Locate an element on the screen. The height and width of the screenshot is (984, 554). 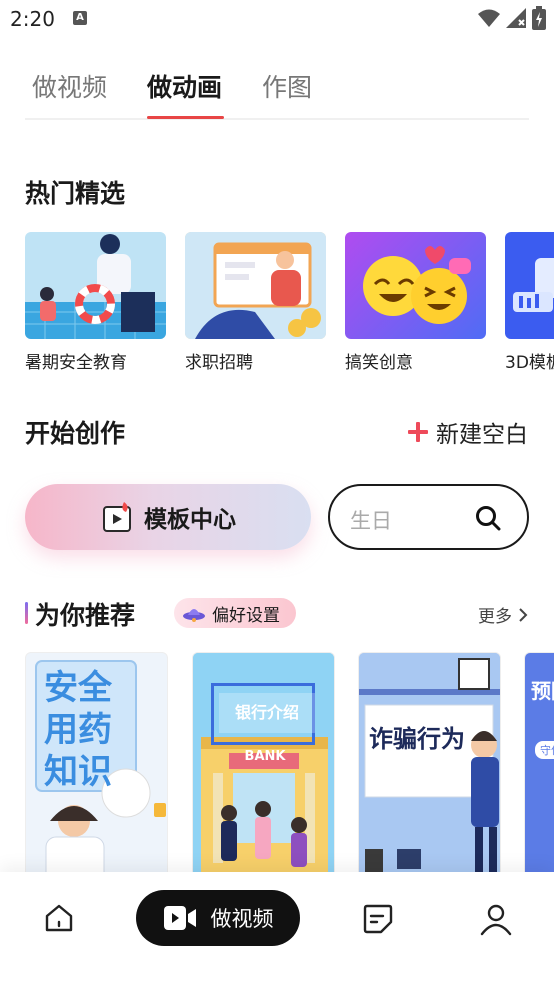
plus-icon is located at coordinates (418, 432).